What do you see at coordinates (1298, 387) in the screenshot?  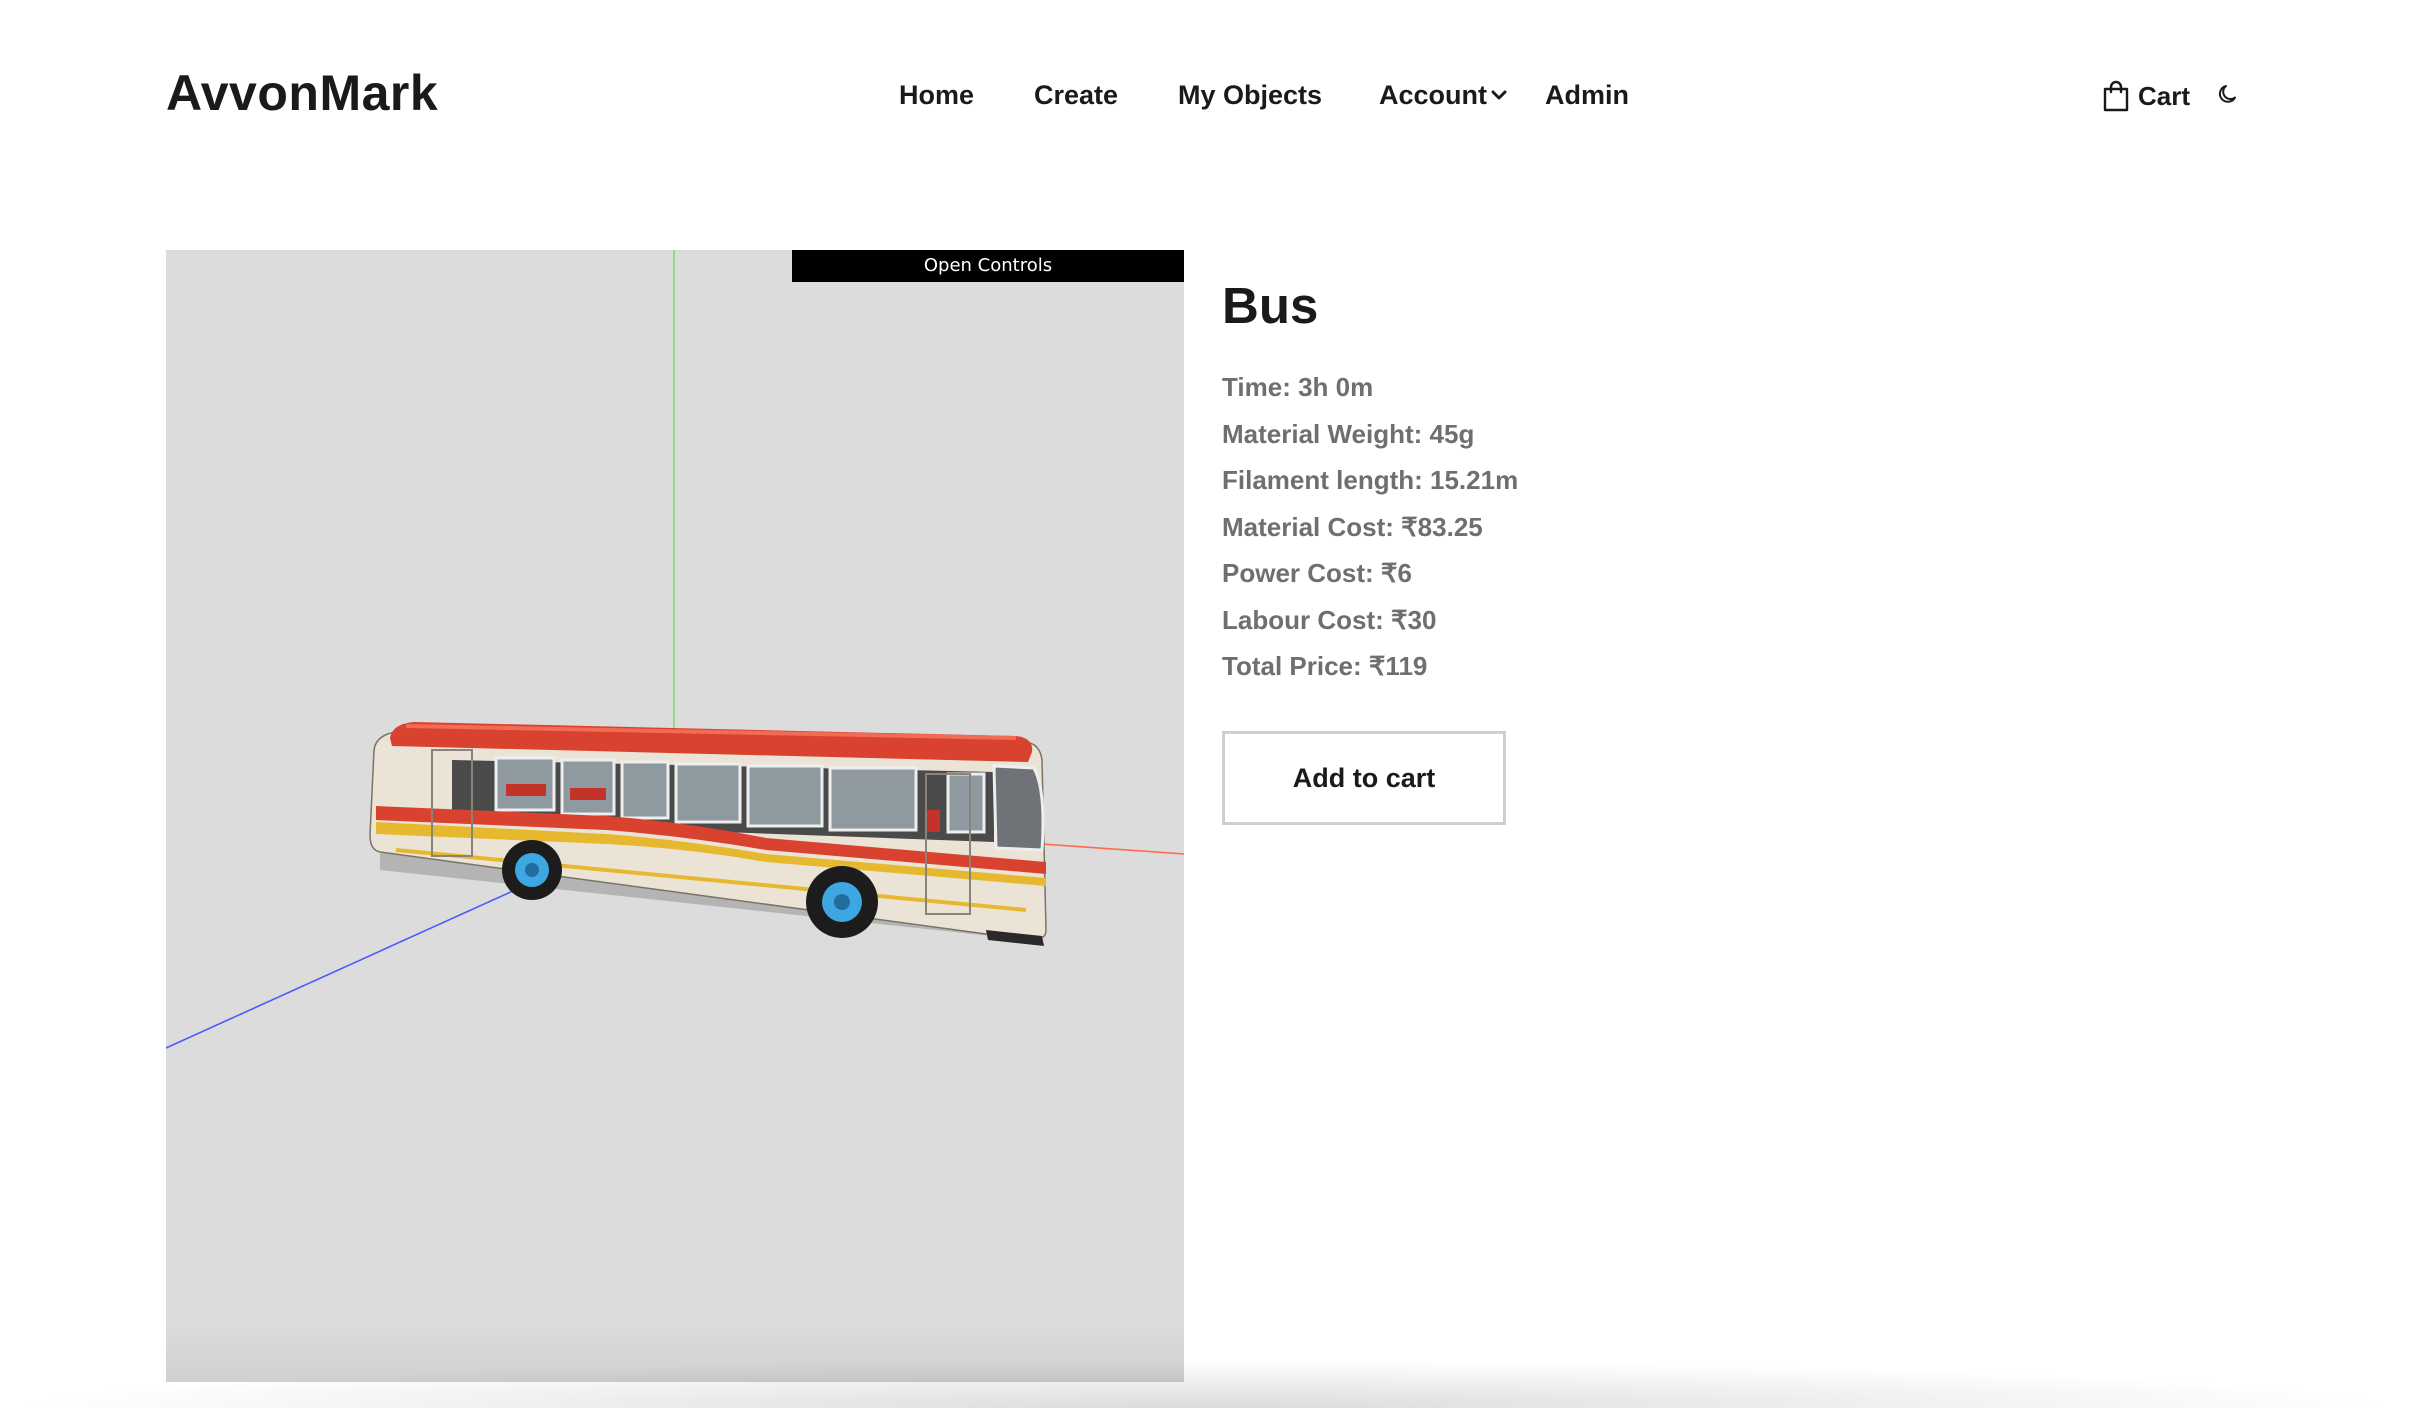 I see `spec-time: Time: 3h 0m` at bounding box center [1298, 387].